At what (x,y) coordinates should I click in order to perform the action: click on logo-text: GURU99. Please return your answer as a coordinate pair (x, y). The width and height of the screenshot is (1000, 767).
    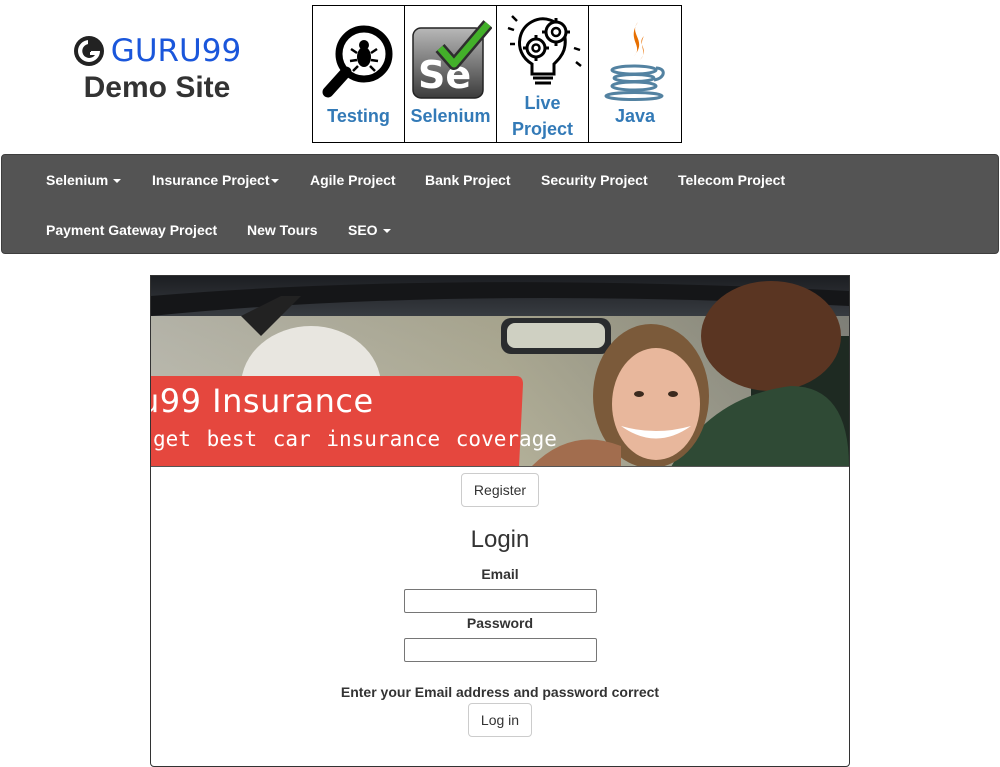
    Looking at the image, I should click on (176, 51).